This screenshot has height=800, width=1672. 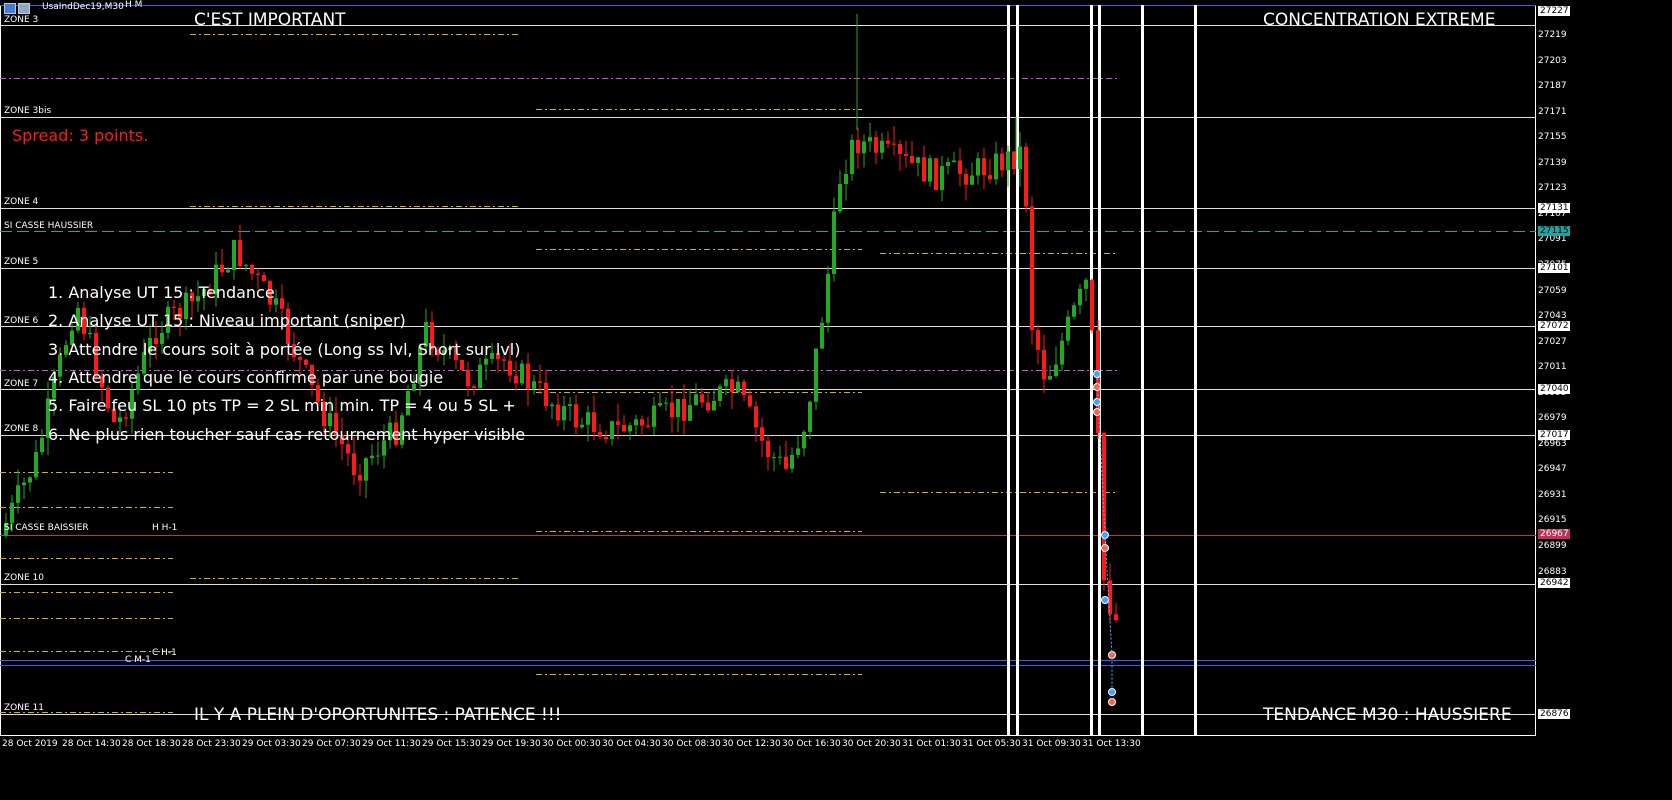 What do you see at coordinates (871, 744) in the screenshot?
I see `time-axis-label: 30 Oct 20:30` at bounding box center [871, 744].